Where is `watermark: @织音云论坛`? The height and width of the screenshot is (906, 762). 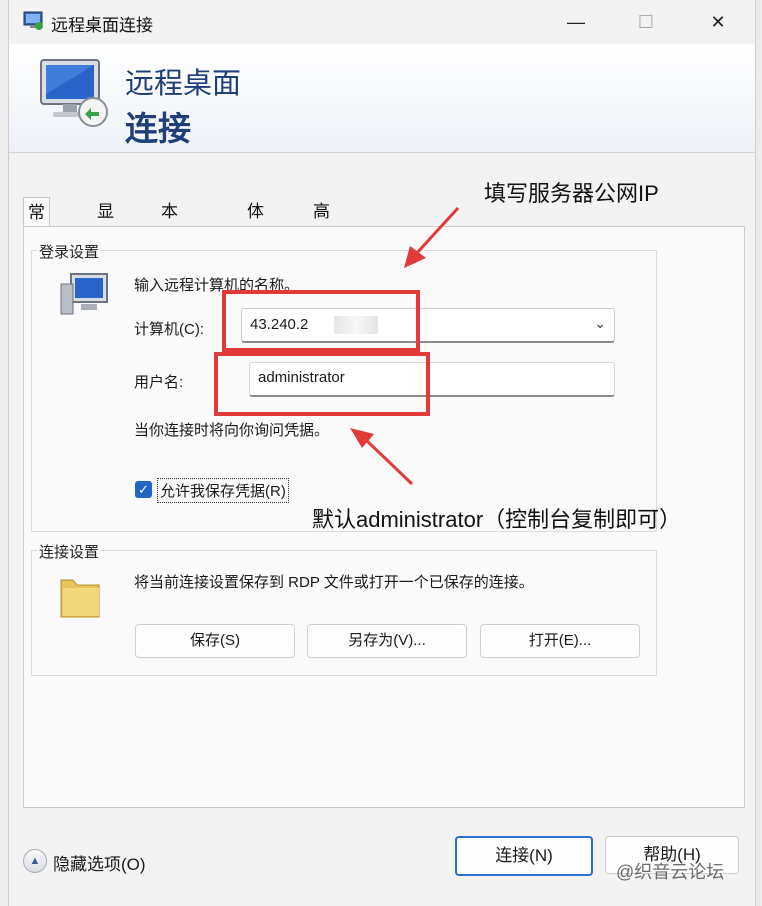
watermark: @织音云论坛 is located at coordinates (670, 872).